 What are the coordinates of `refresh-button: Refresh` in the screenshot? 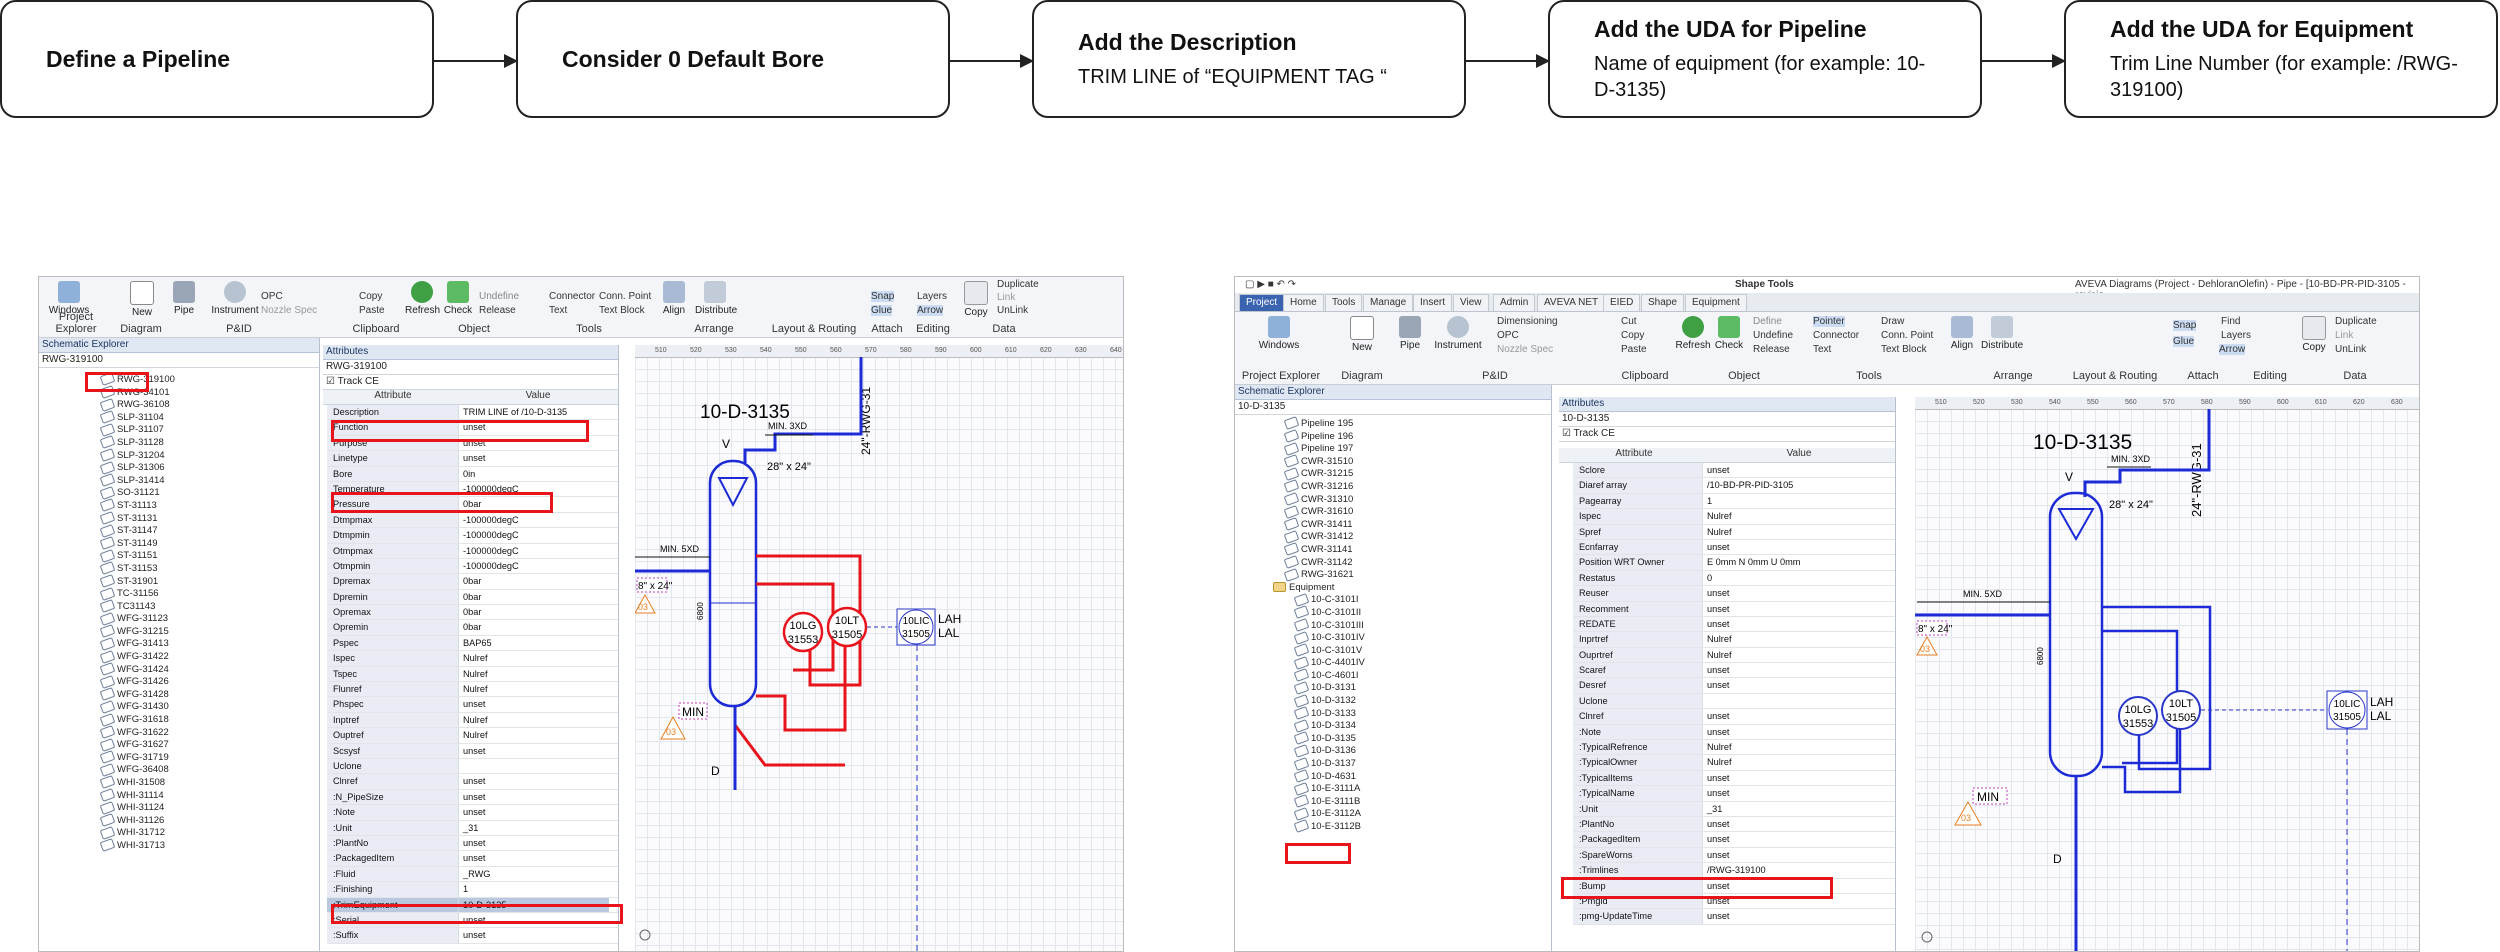 It's located at (422, 298).